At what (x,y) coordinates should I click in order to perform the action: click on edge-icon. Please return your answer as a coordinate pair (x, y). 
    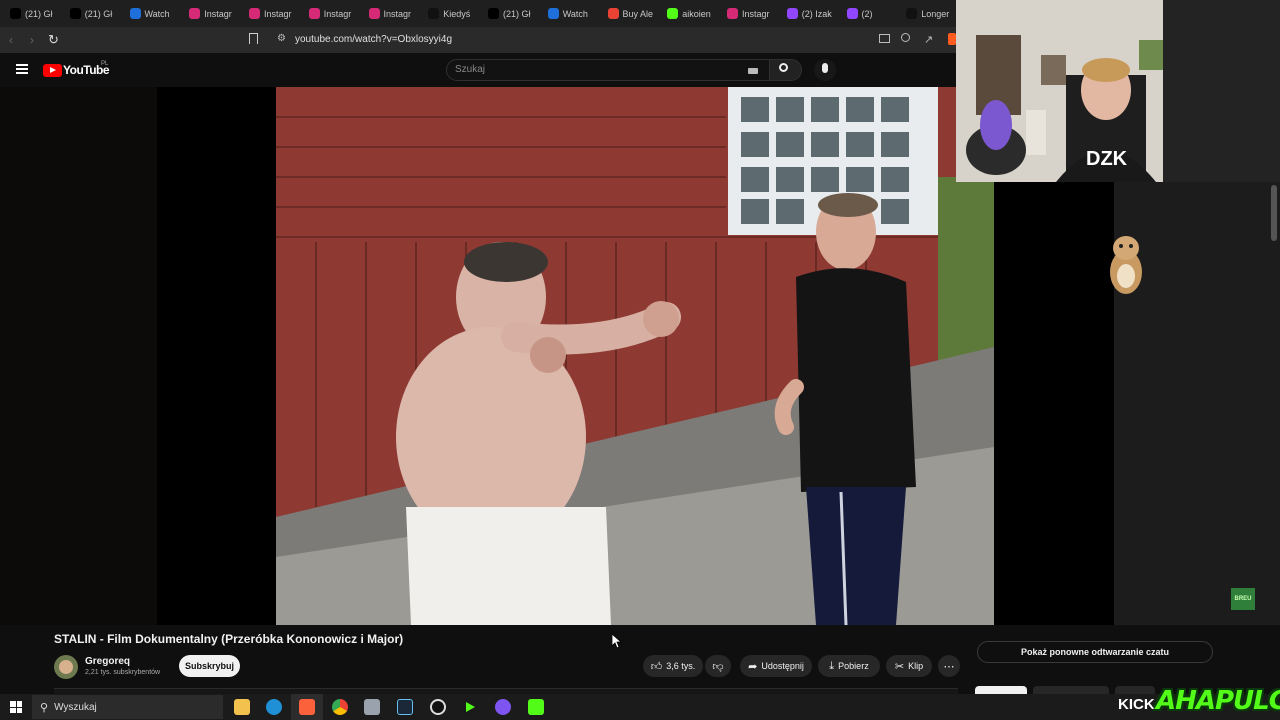
    Looking at the image, I should click on (274, 707).